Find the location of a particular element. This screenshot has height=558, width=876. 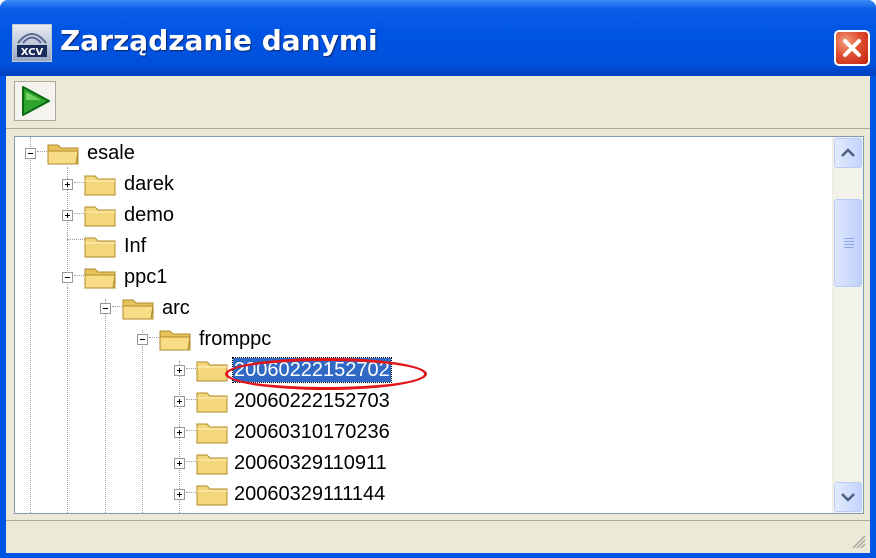

tree-node-20060329110911: 20060329110911 is located at coordinates (240, 464).